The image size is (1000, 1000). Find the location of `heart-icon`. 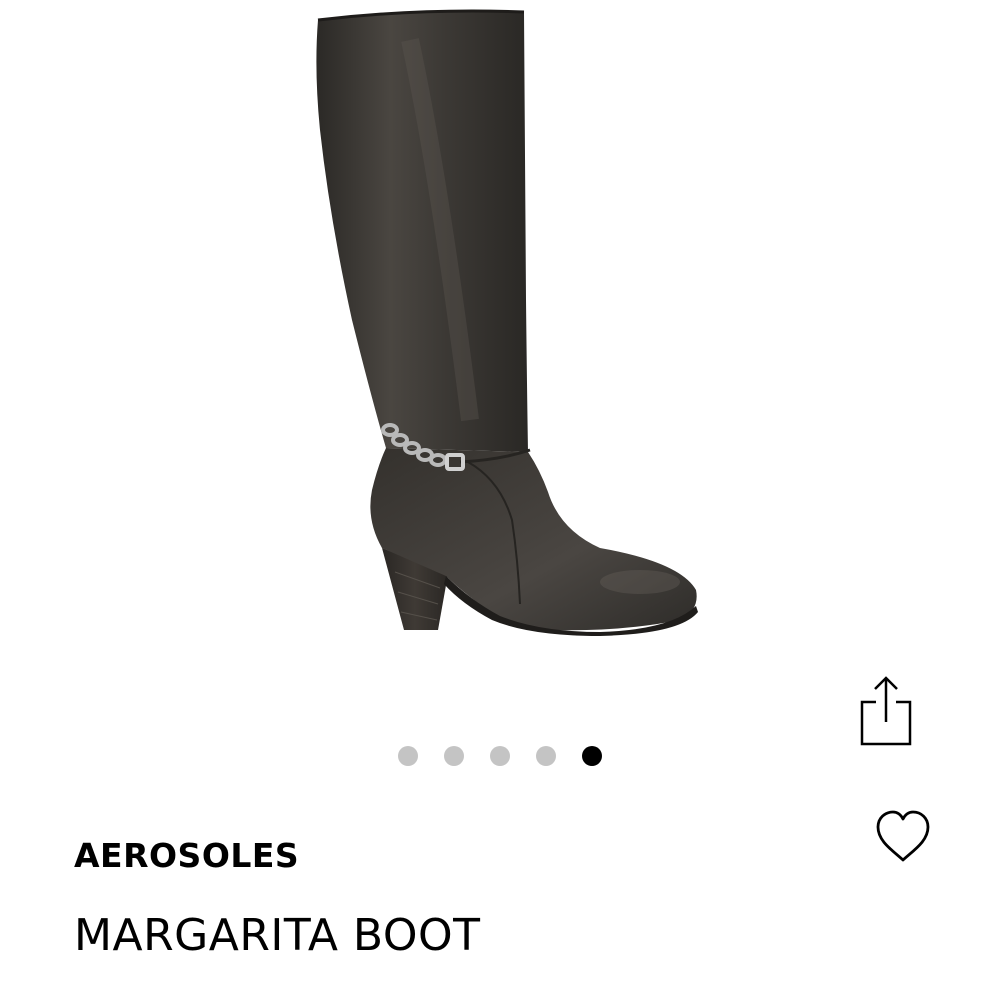

heart-icon is located at coordinates (903, 836).